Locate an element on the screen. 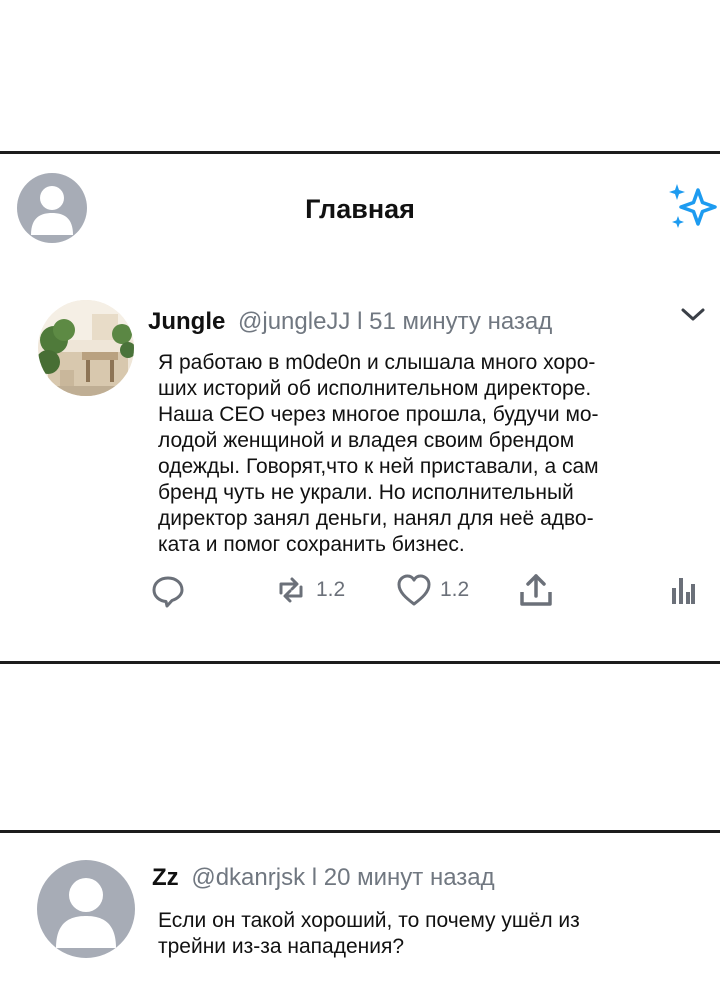 Image resolution: width=720 pixels, height=1006 pixels. share-button is located at coordinates (536, 590).